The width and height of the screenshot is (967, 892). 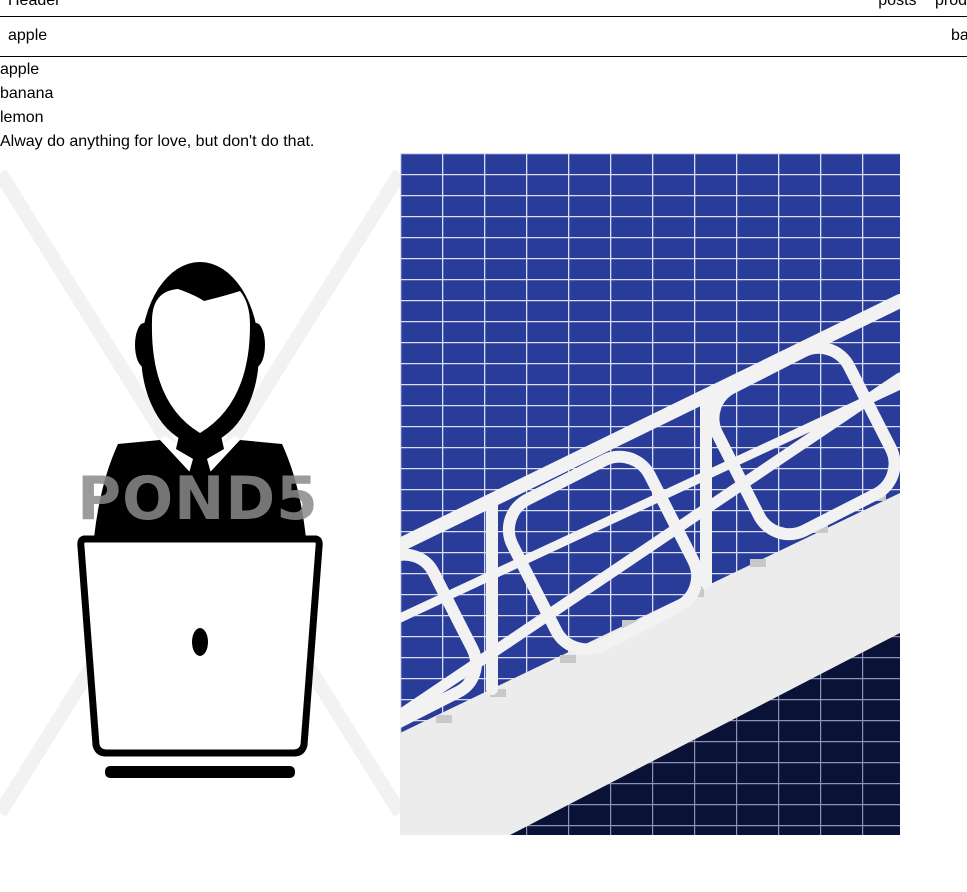 What do you see at coordinates (483, 8) in the screenshot?
I see `page-header: Header posts prod` at bounding box center [483, 8].